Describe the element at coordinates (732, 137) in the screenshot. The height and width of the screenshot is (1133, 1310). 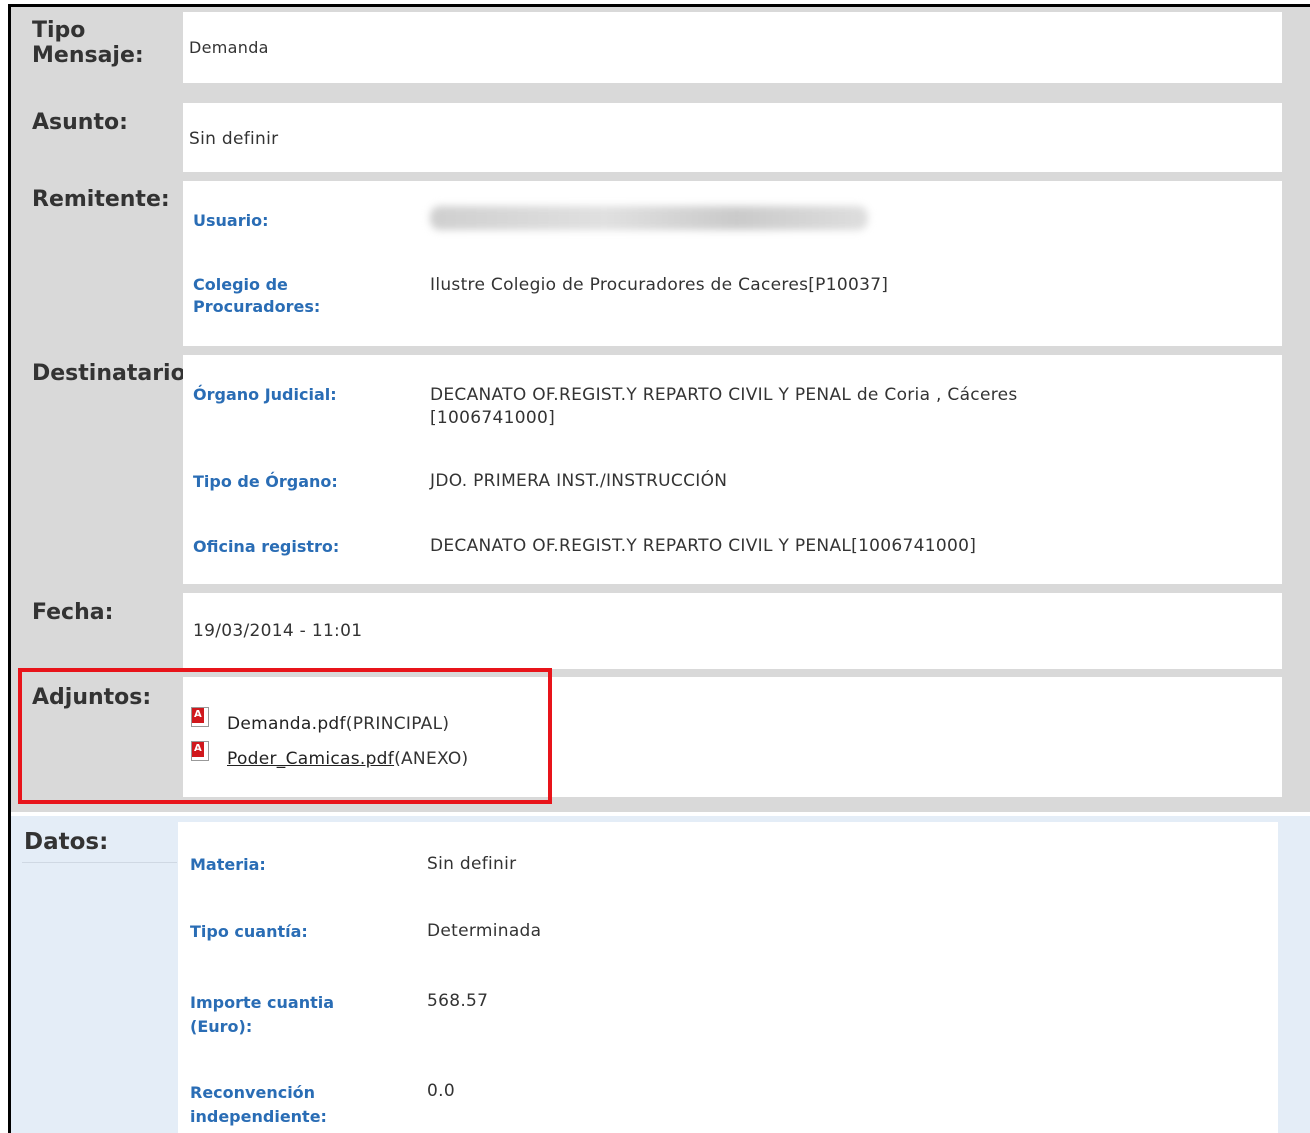
I see `asunto-panel: Sin definir` at that location.